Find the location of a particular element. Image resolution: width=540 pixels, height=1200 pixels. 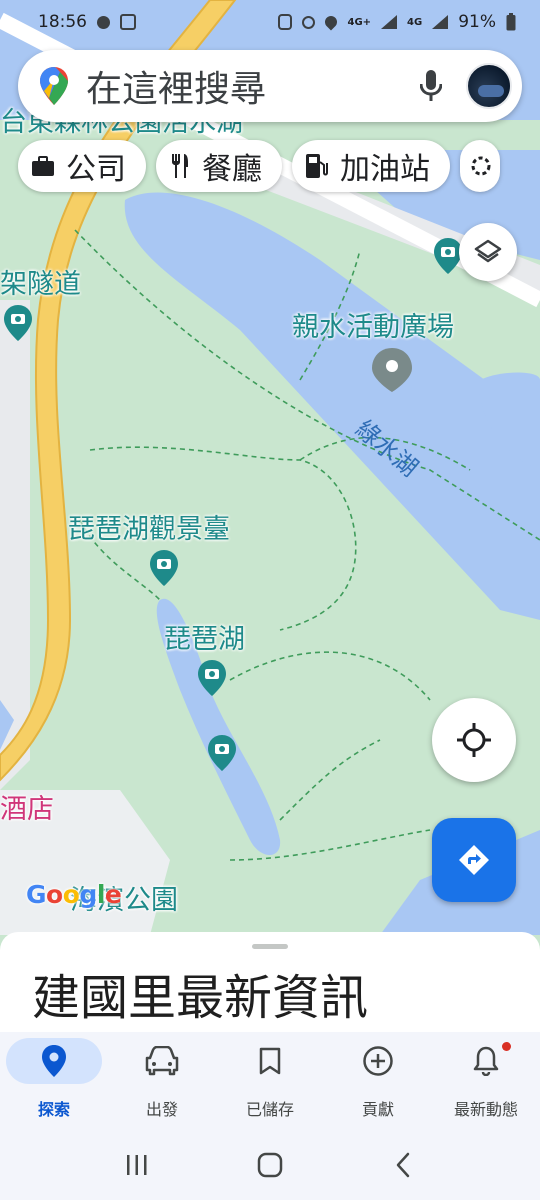

bottom-sheet: 建國里最新資訊 is located at coordinates (270, 982).